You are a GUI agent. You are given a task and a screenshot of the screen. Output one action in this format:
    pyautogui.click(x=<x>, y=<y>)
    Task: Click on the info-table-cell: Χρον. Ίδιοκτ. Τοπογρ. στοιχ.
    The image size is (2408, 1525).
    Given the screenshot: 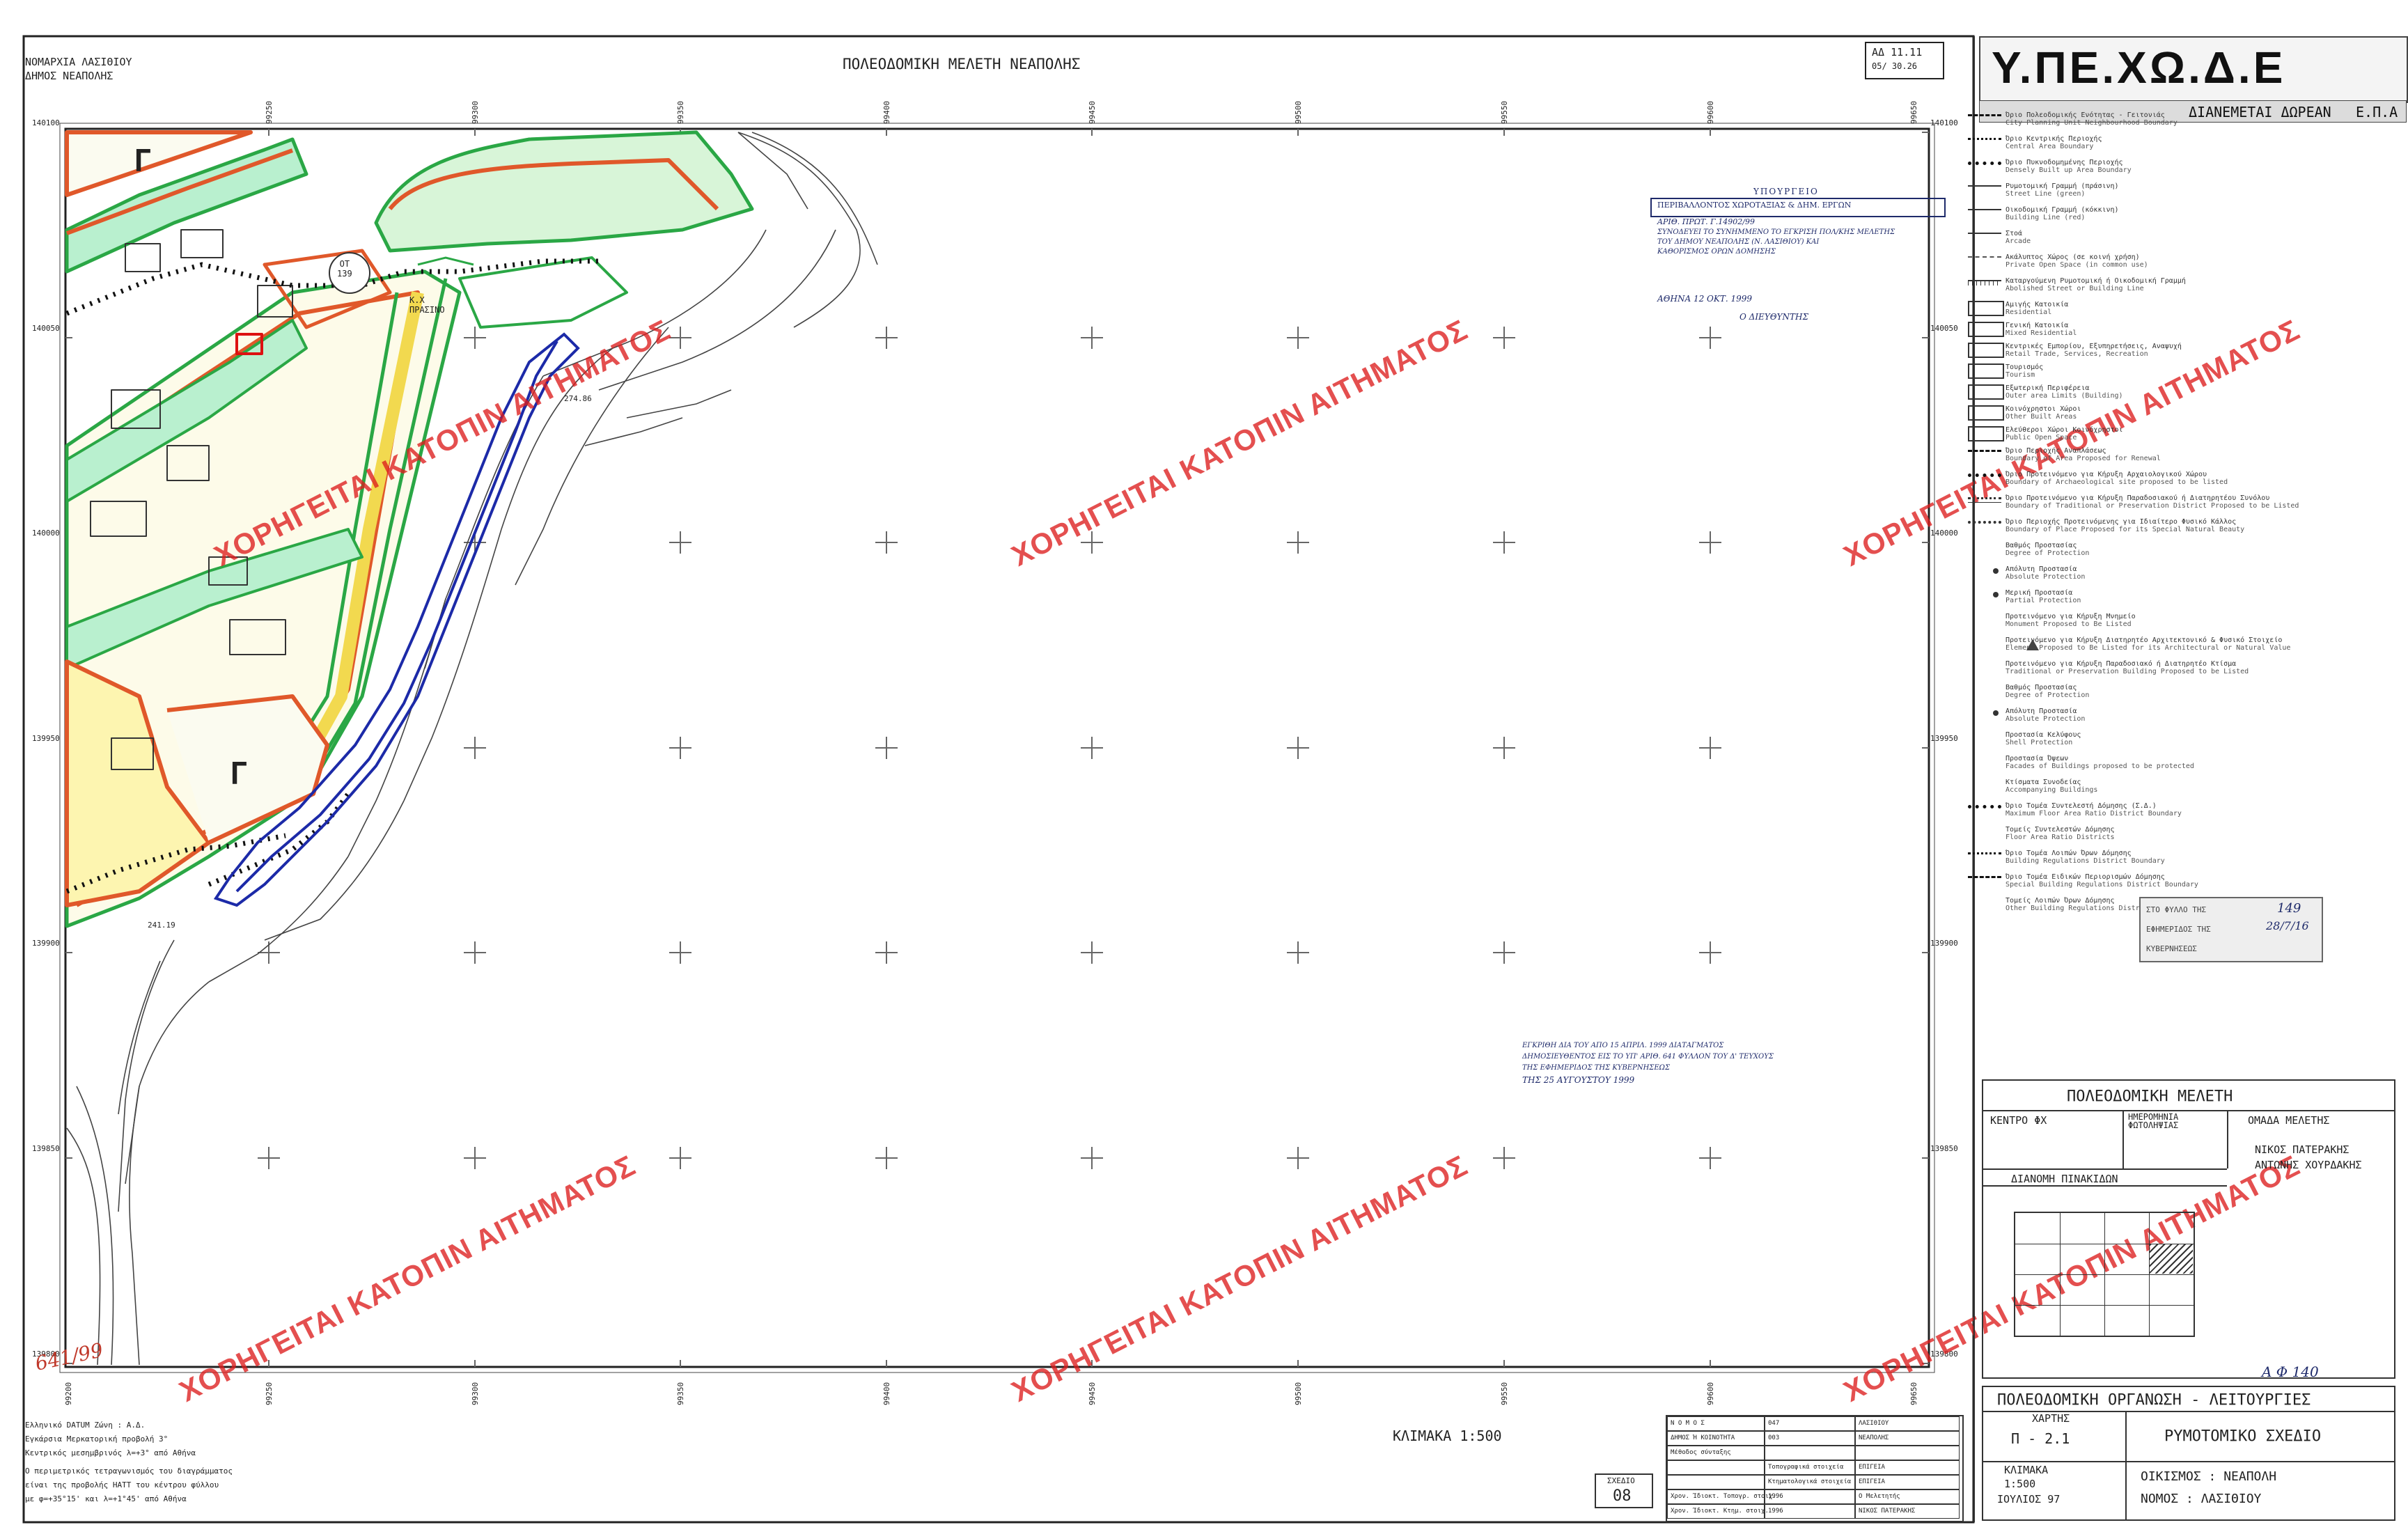 What is the action you would take?
    pyautogui.click(x=1722, y=1496)
    